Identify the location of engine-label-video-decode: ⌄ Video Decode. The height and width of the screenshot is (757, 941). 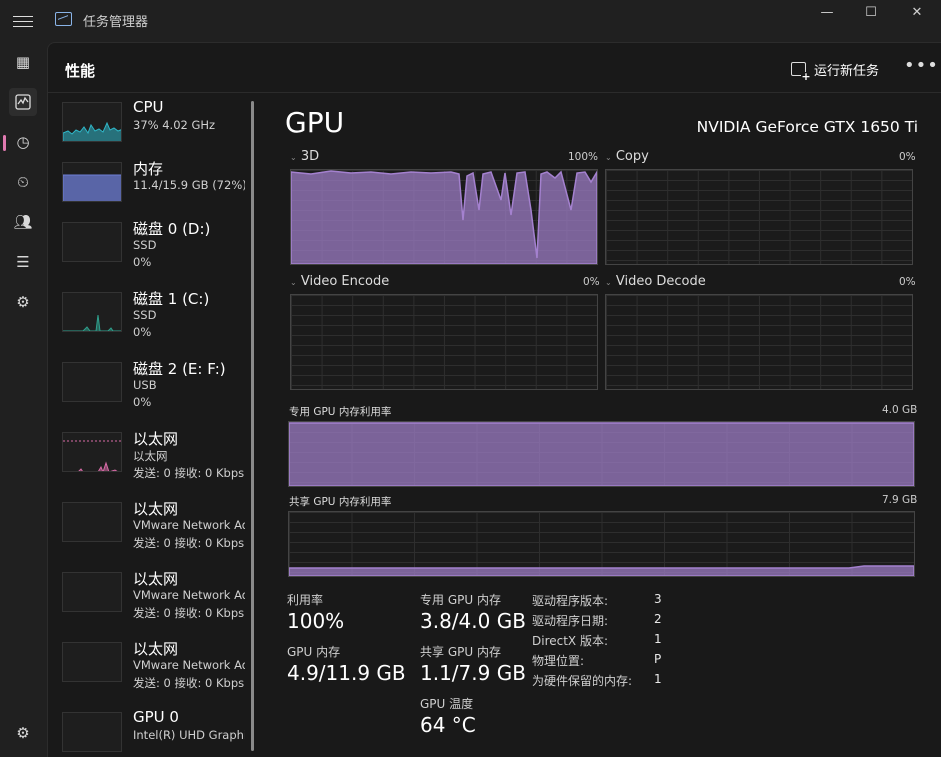
(655, 281).